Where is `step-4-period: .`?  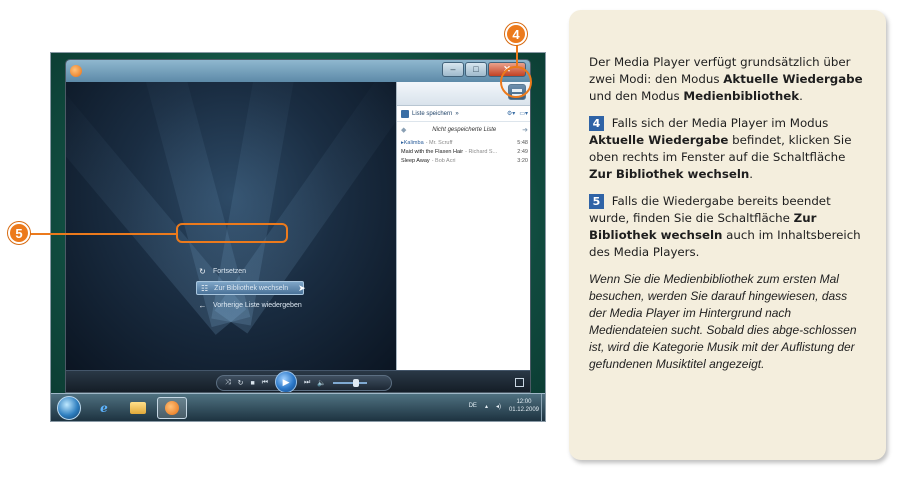
step-4-period: . is located at coordinates (751, 174).